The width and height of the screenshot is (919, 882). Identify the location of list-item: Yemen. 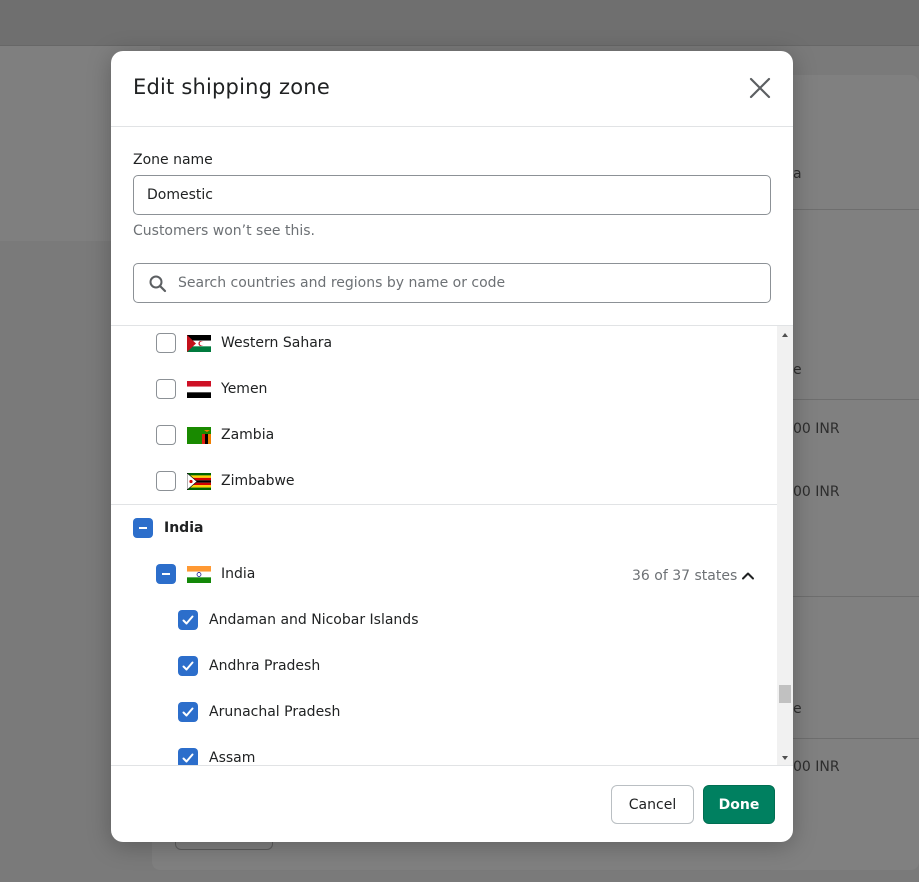
(211, 389).